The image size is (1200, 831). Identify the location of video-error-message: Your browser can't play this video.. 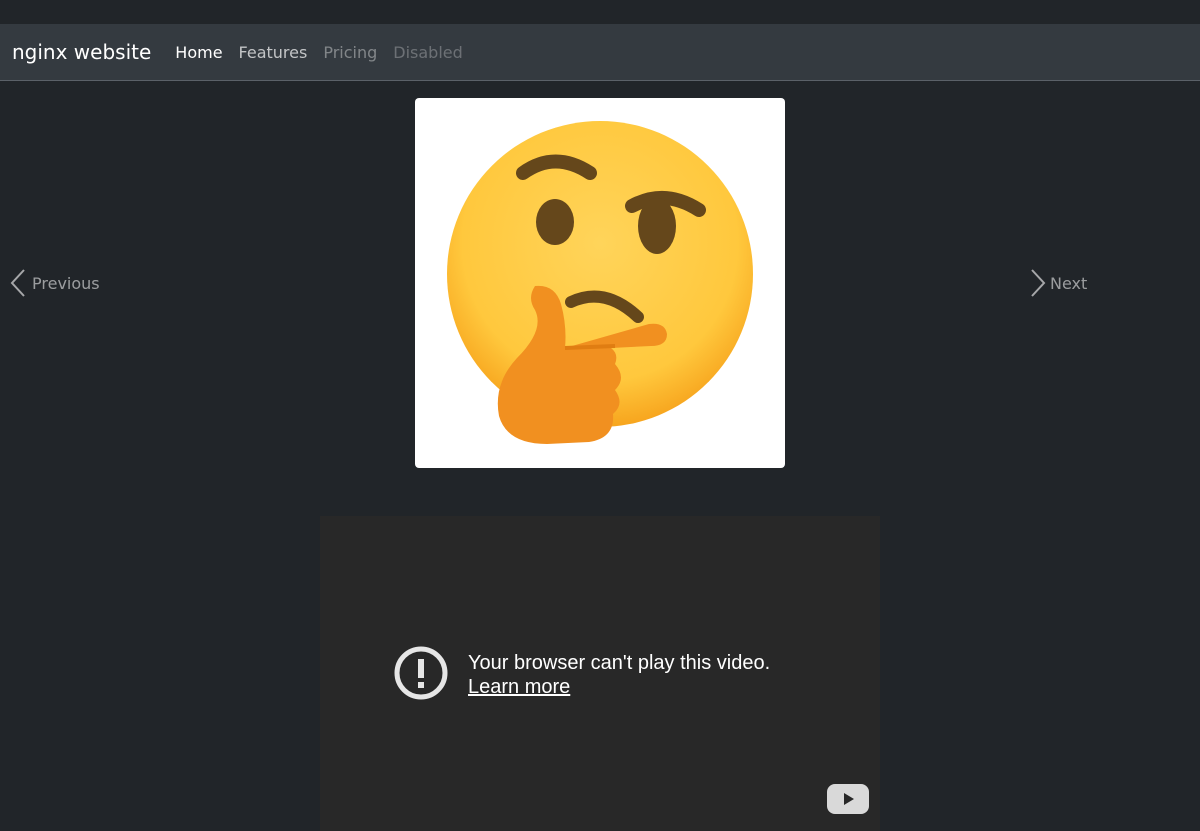
(619, 663).